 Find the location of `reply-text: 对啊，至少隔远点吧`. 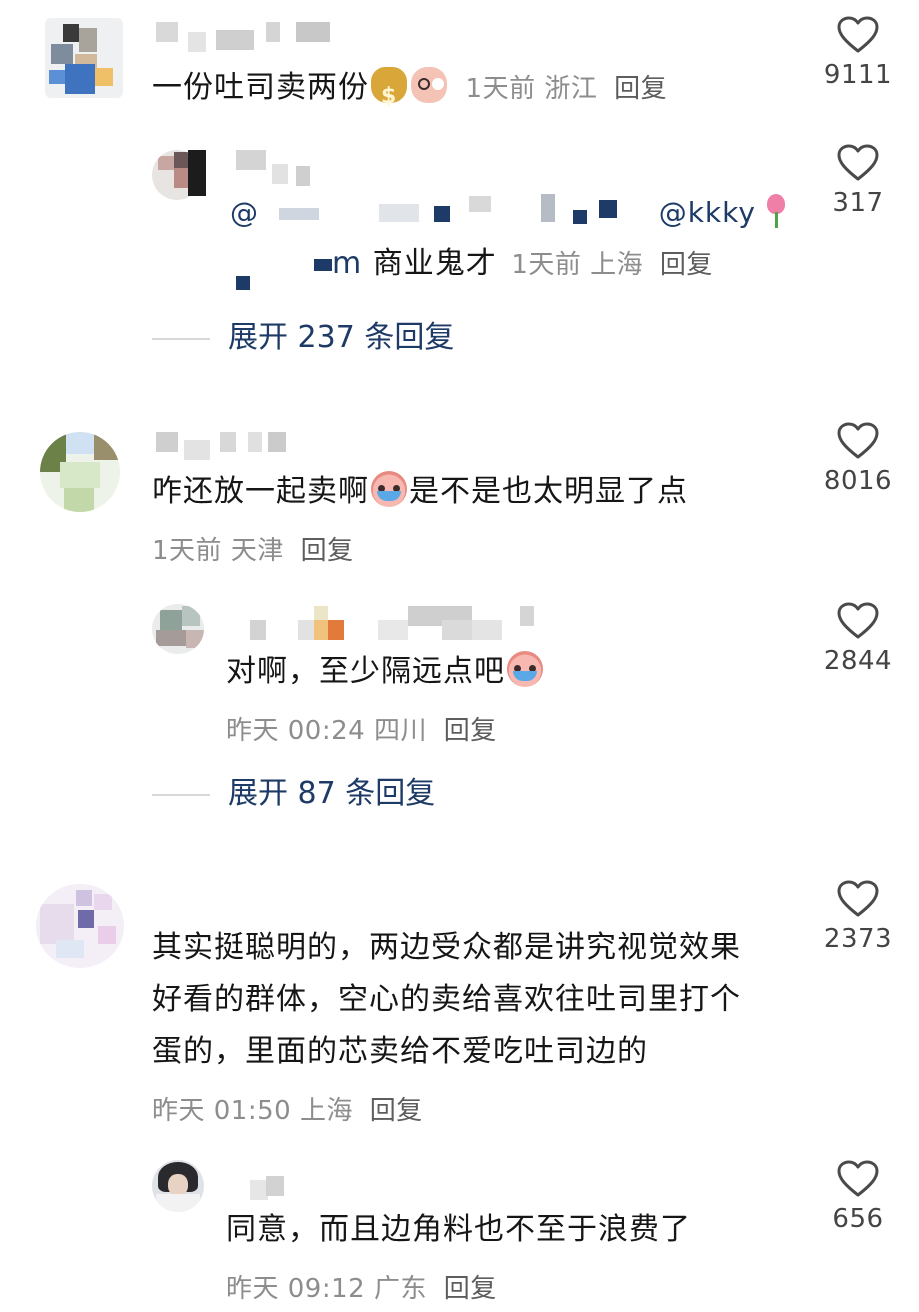

reply-text: 对啊，至少隔远点吧 is located at coordinates (385, 672).